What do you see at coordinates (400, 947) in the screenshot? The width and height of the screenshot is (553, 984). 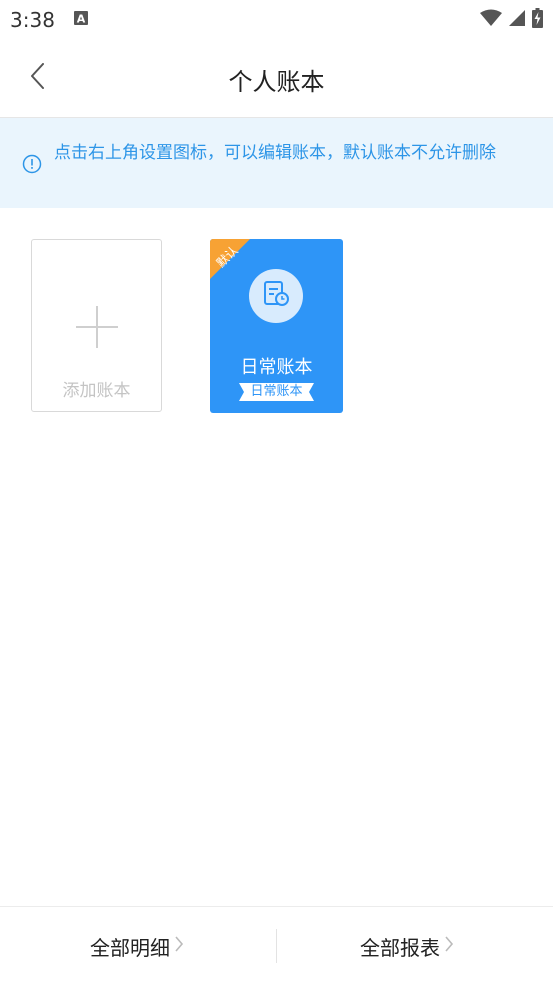 I see `all-reports-label: 全部报表` at bounding box center [400, 947].